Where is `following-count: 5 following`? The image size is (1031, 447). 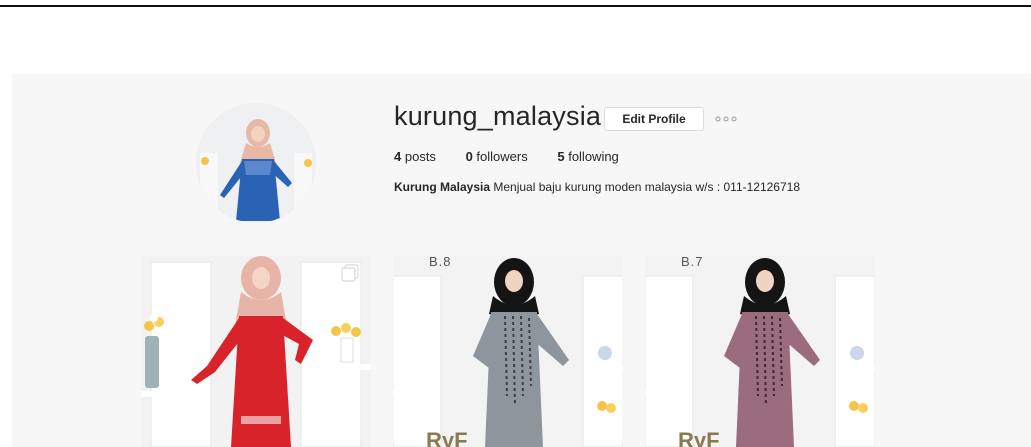
following-count: 5 following is located at coordinates (587, 156).